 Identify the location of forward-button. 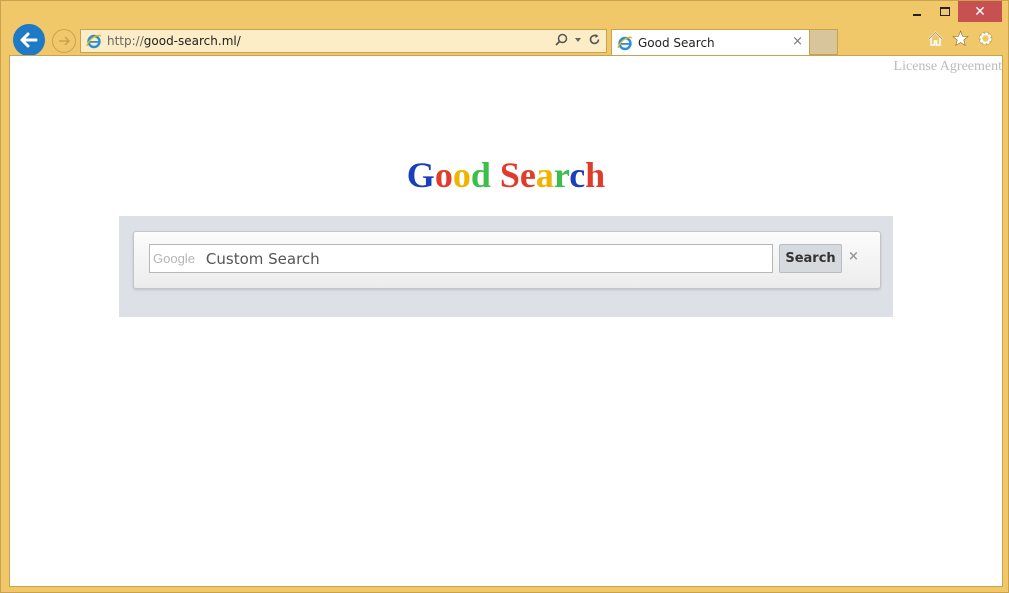
(64, 41).